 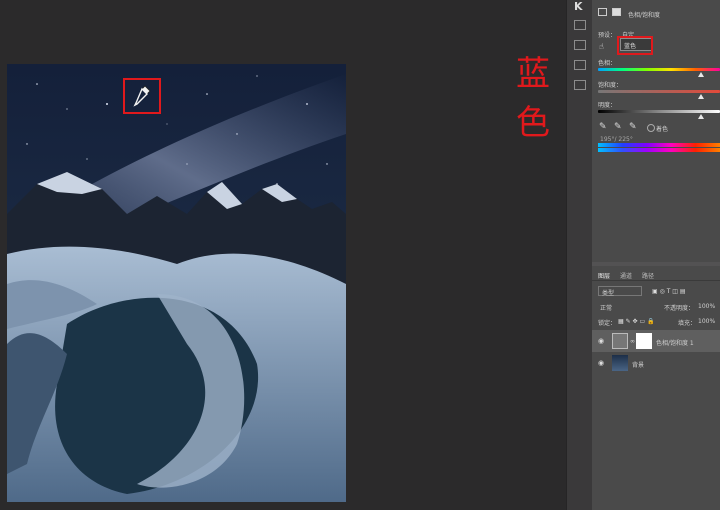 What do you see at coordinates (648, 275) in the screenshot?
I see `tab-paths: 路径` at bounding box center [648, 275].